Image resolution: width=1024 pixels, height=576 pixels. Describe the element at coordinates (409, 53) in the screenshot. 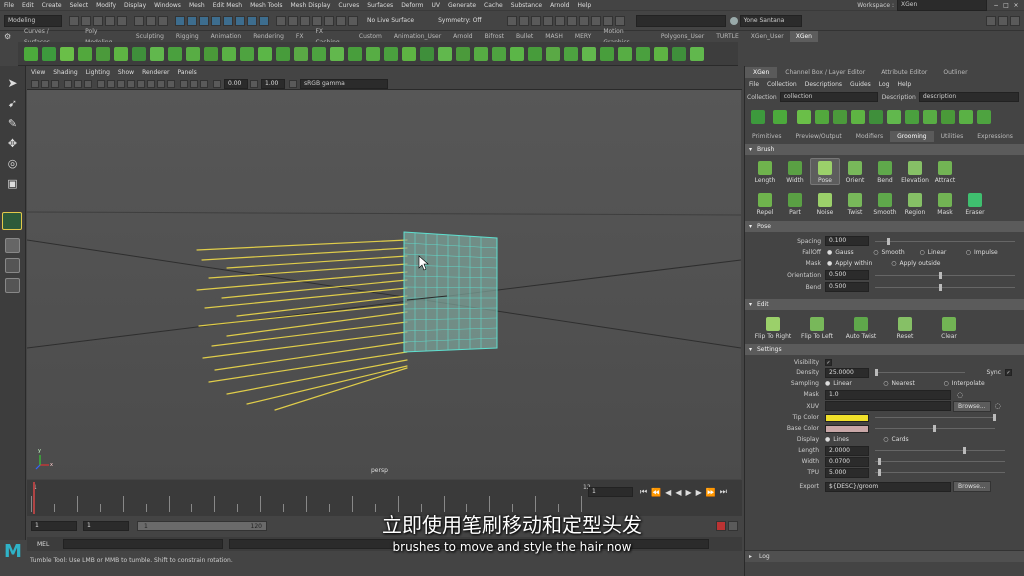

I see `brush-j-shelf-icon` at that location.